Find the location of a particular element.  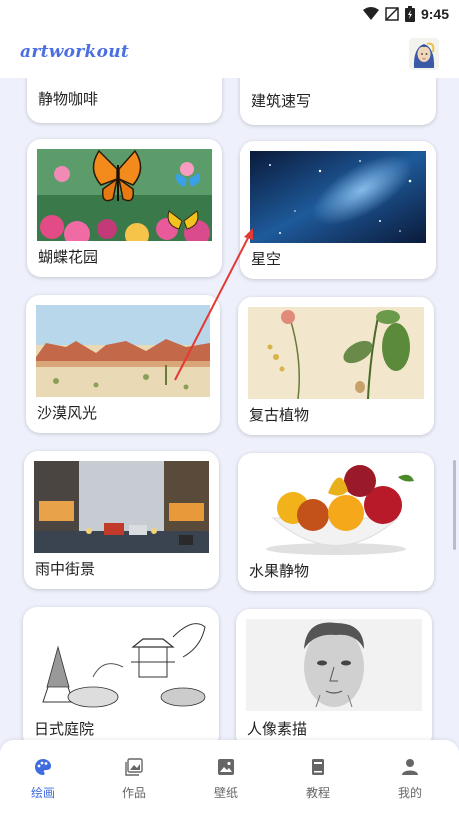

card-label: 水果静物 is located at coordinates (279, 571).